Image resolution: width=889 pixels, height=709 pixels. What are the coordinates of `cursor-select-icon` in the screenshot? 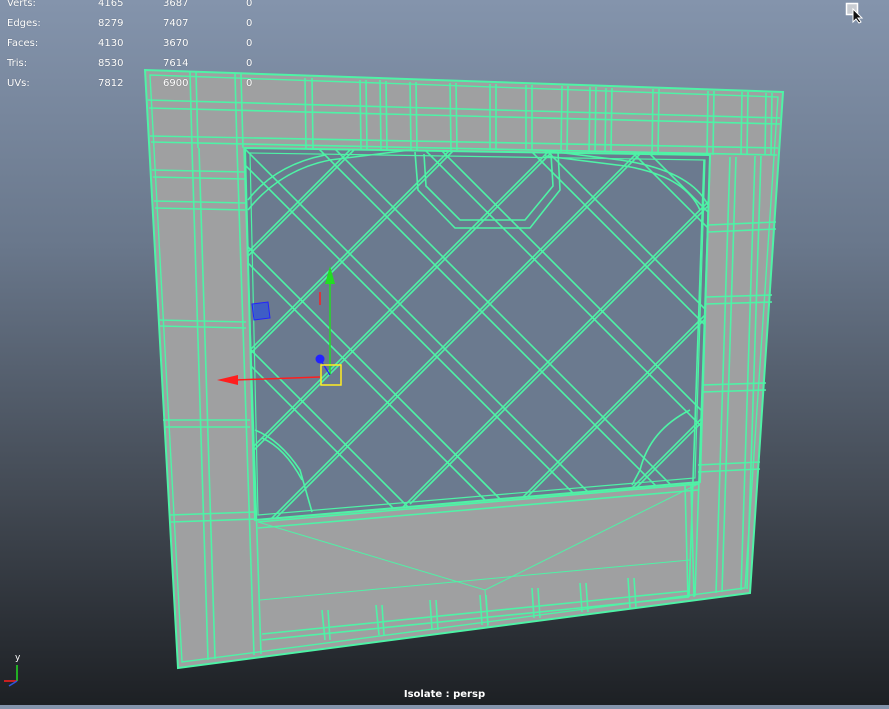 It's located at (856, 13).